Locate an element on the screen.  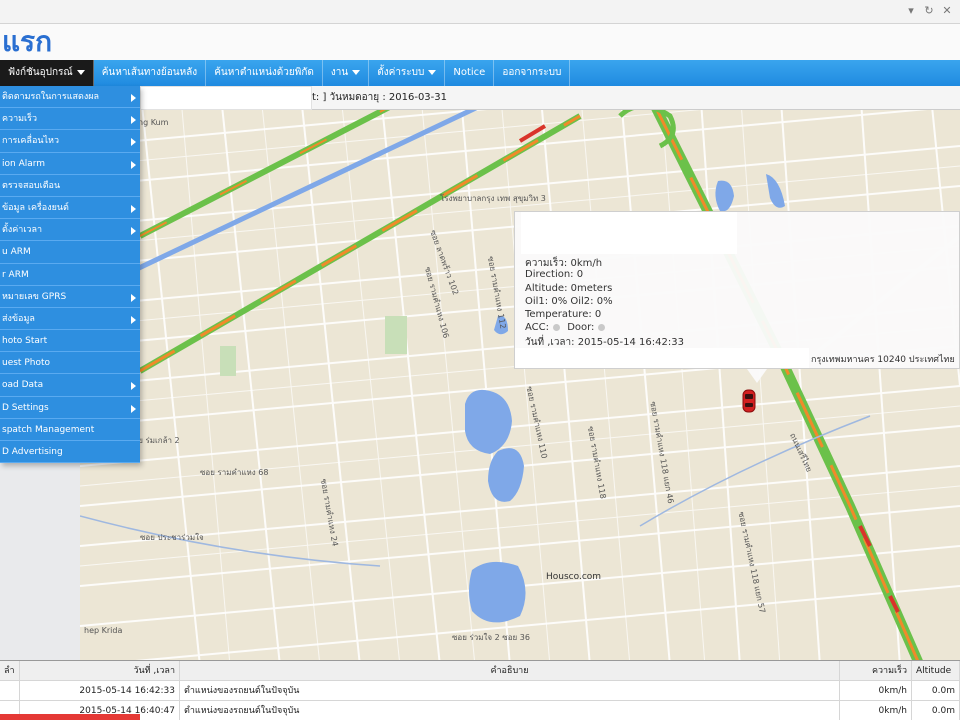
column-header-description: คำอธิบาย is located at coordinates (510, 671).